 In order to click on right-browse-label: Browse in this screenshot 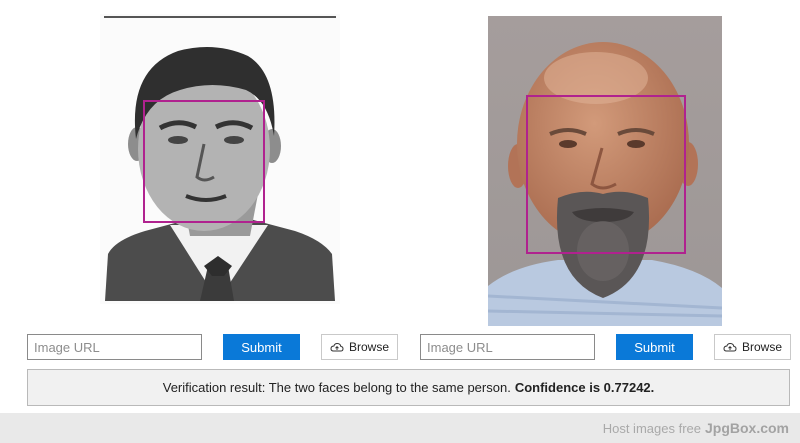, I will do `click(761, 347)`.